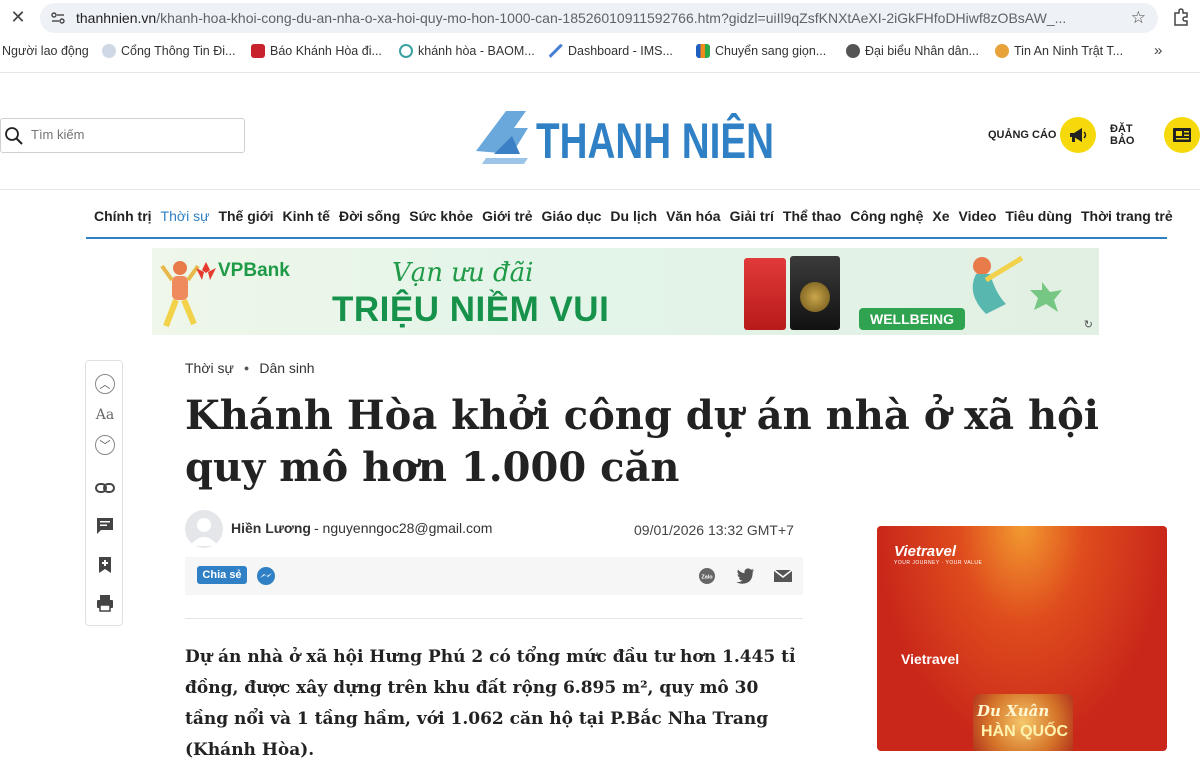  What do you see at coordinates (369, 216) in the screenshot?
I see `nav-item-doi-song: Đời sống` at bounding box center [369, 216].